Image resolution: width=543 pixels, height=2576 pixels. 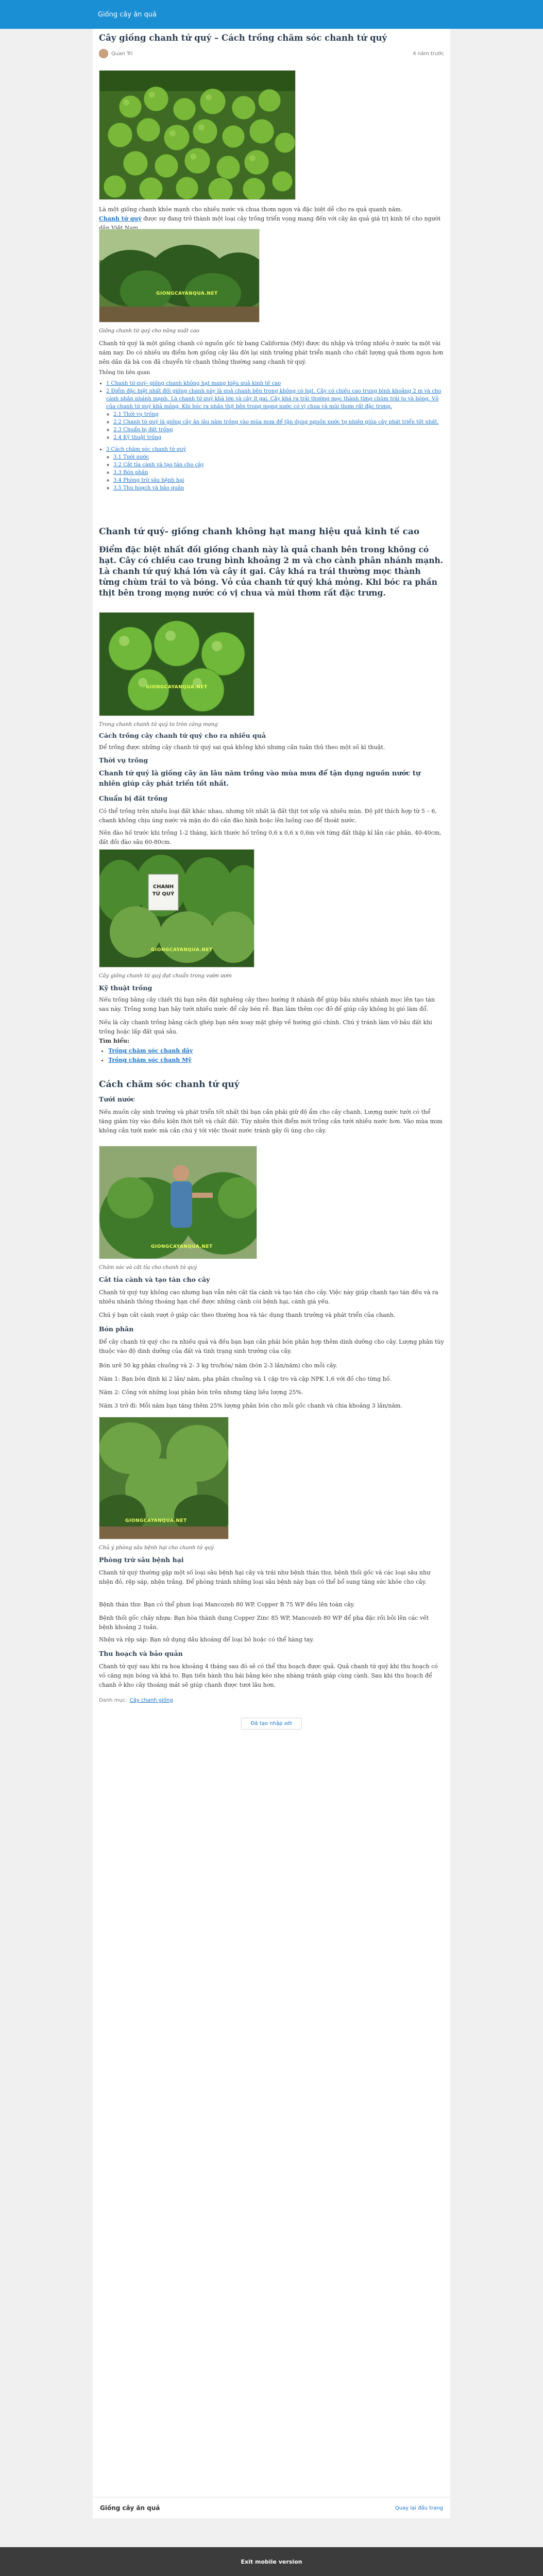 What do you see at coordinates (117, 1099) in the screenshot?
I see `heading-water: Tưới nước` at bounding box center [117, 1099].